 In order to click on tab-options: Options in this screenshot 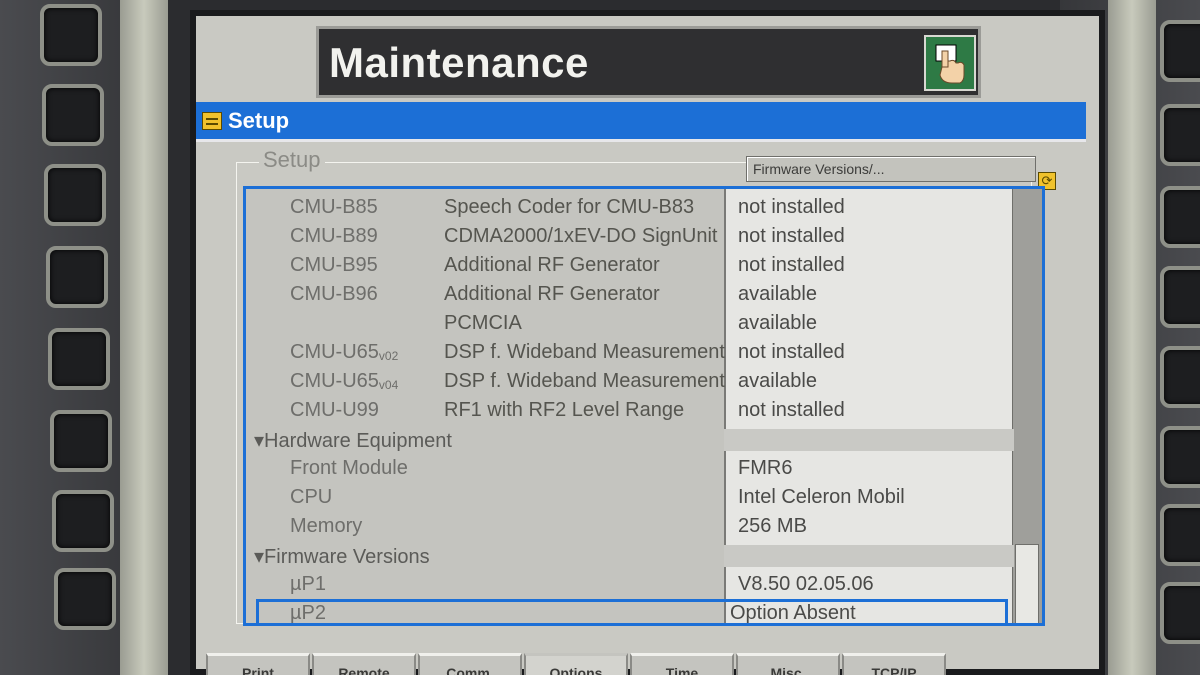, I will do `click(576, 664)`.